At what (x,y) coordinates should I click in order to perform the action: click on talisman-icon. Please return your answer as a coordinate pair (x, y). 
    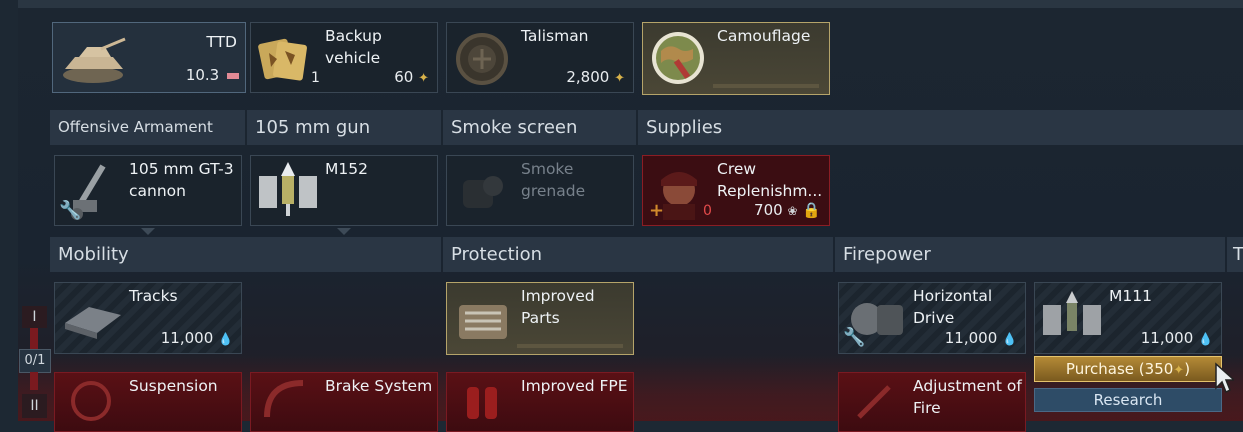
    Looking at the image, I should click on (482, 59).